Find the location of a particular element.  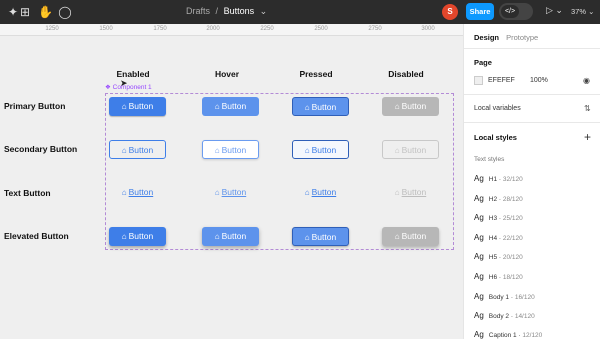

tab-design: Design is located at coordinates (486, 37).